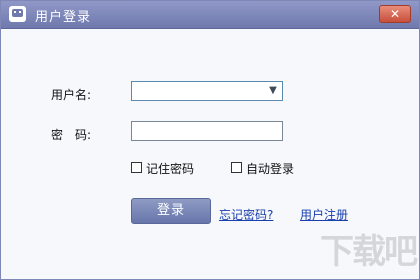  Describe the element at coordinates (210, 15) in the screenshot. I see `title-bar: 用户登录 ✕` at that location.